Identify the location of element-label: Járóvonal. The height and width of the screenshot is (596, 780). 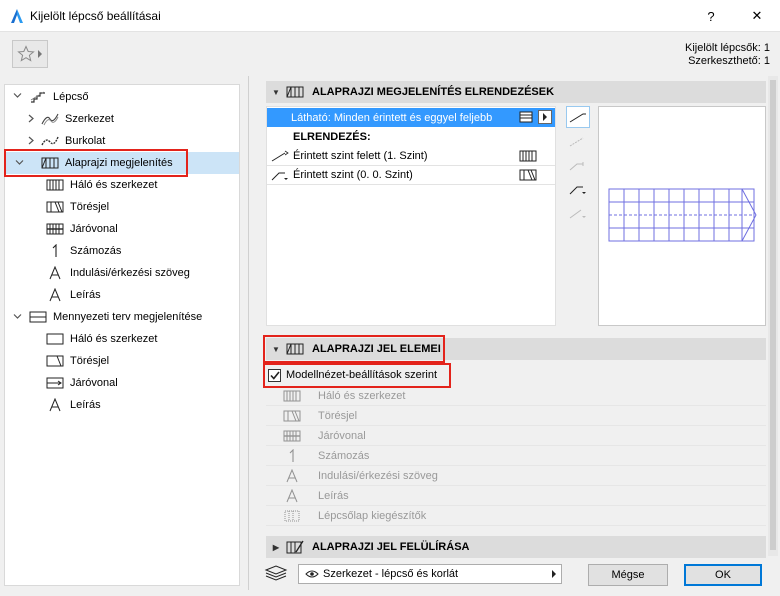
(342, 435).